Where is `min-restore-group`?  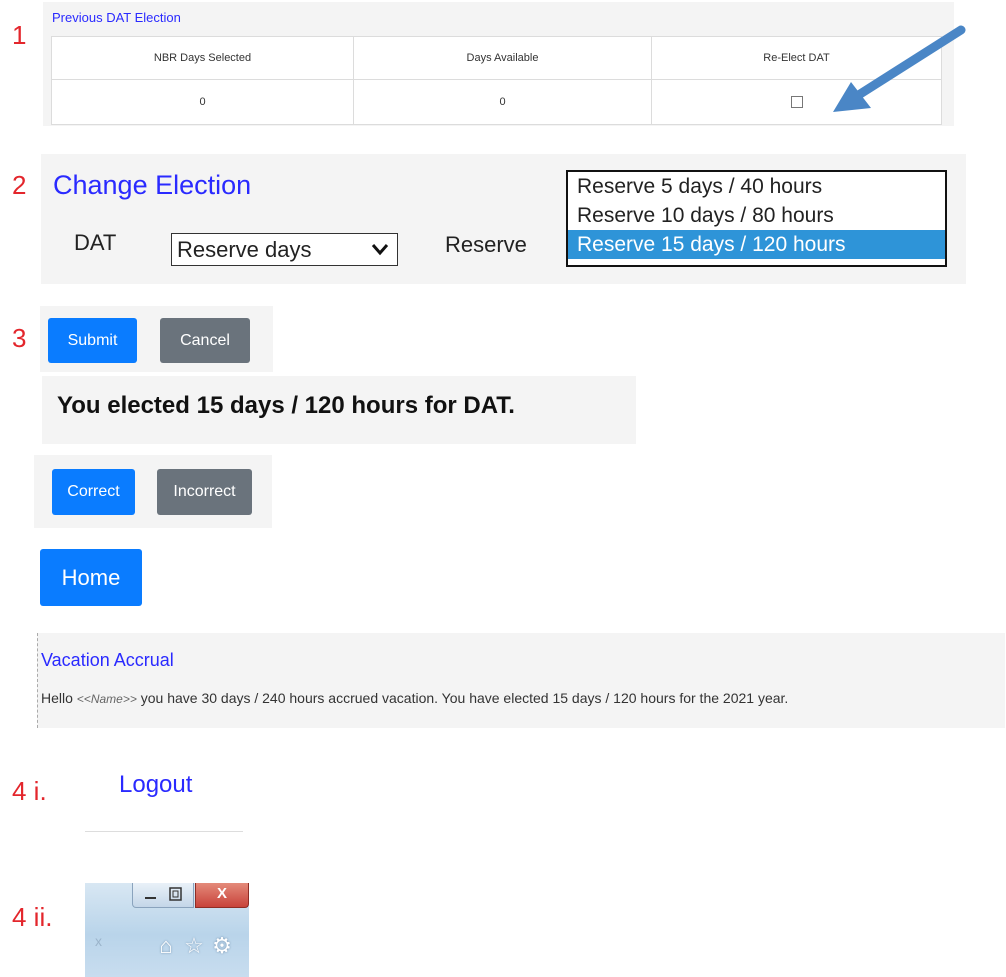
min-restore-group is located at coordinates (163, 895).